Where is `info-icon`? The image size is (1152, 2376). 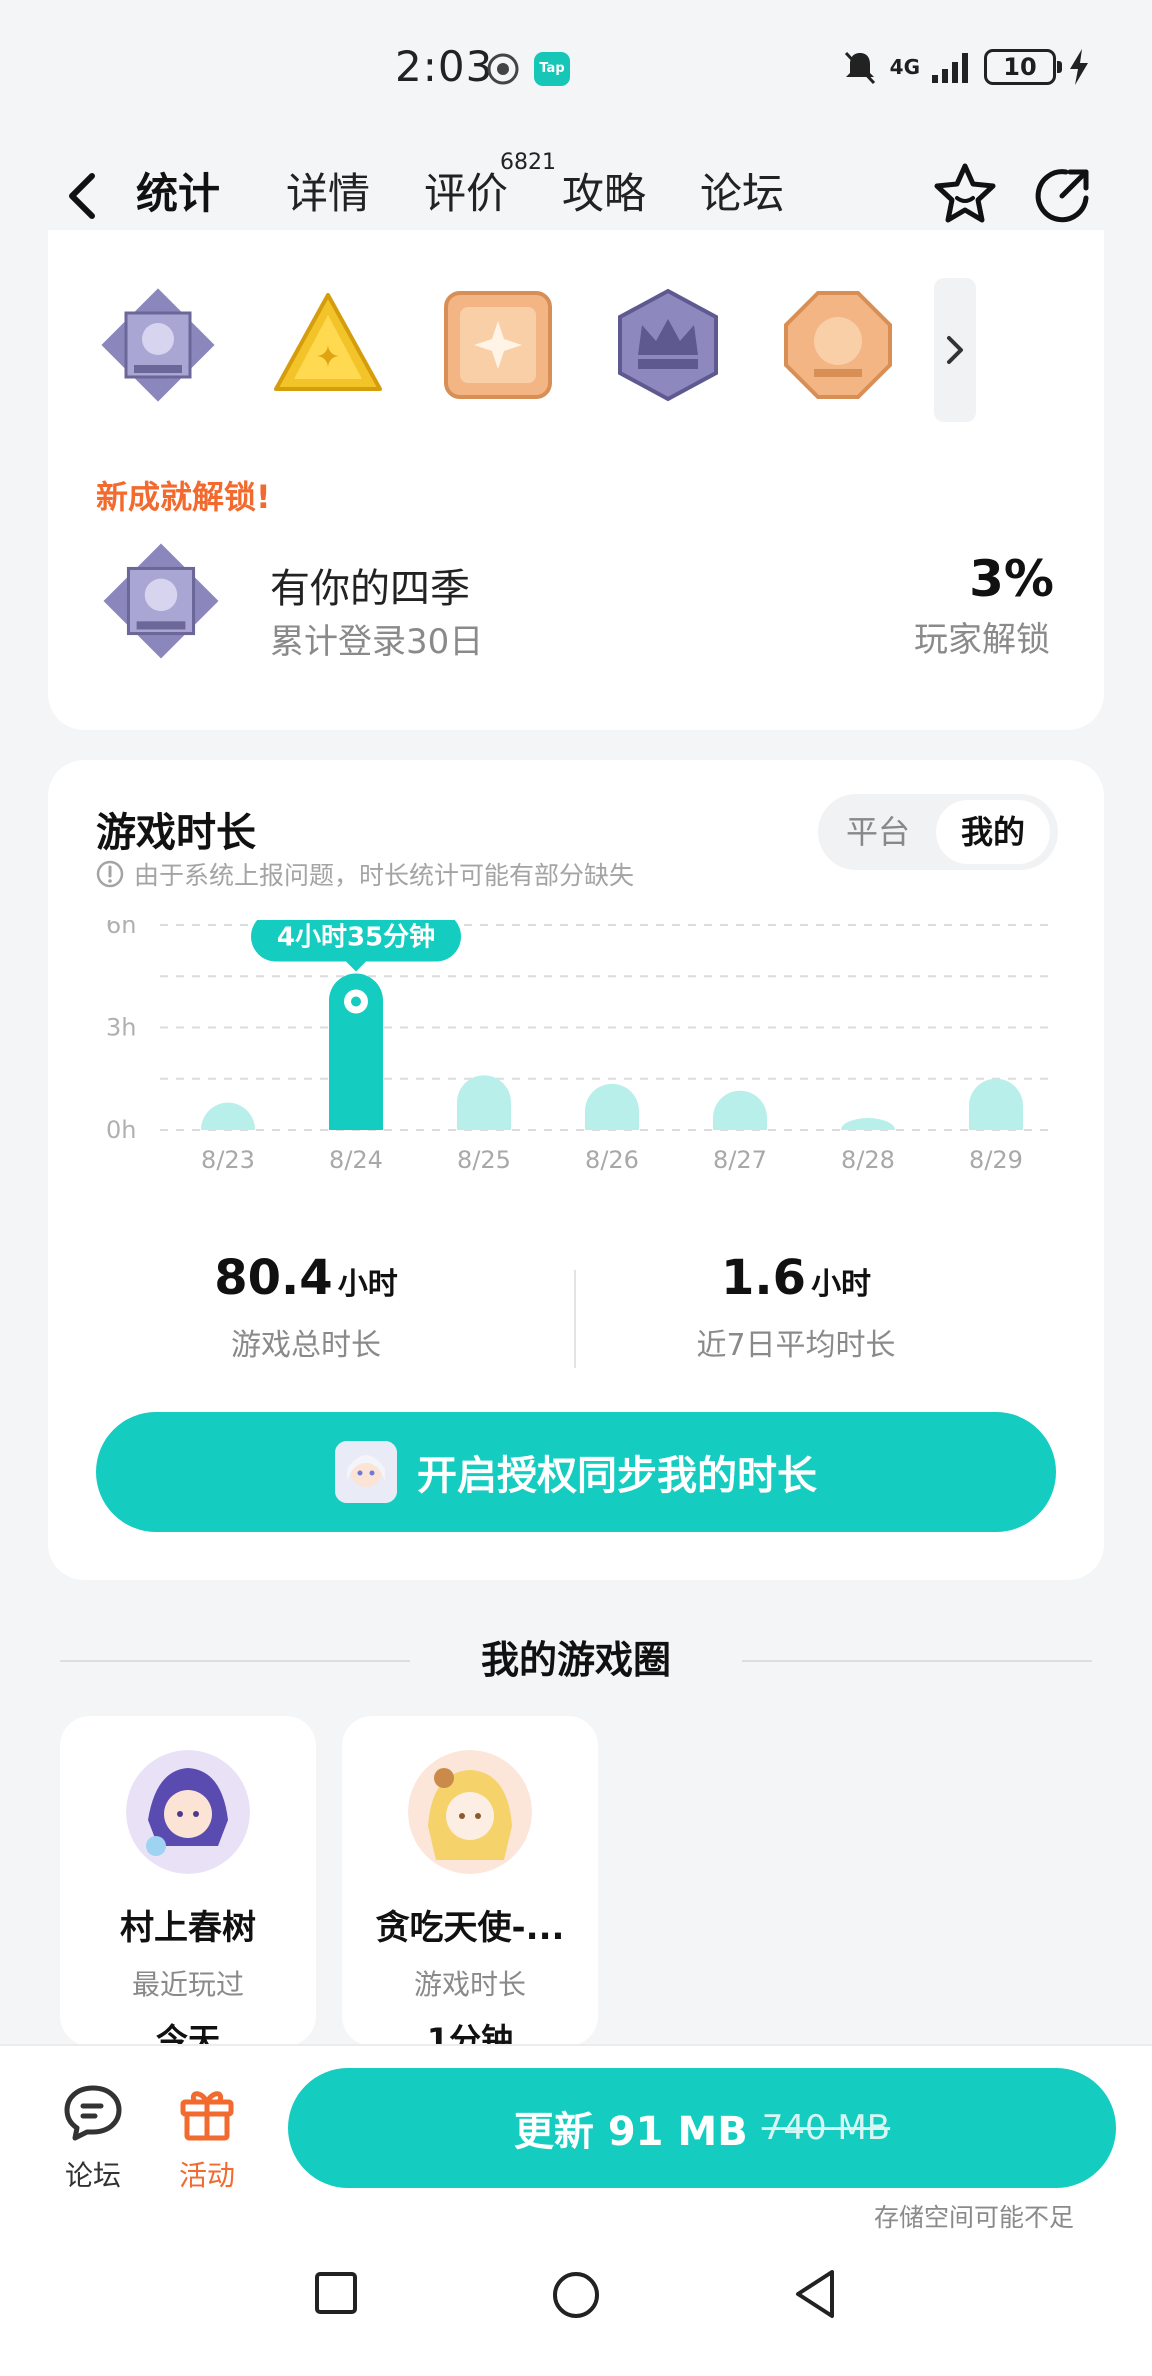
info-icon is located at coordinates (110, 874).